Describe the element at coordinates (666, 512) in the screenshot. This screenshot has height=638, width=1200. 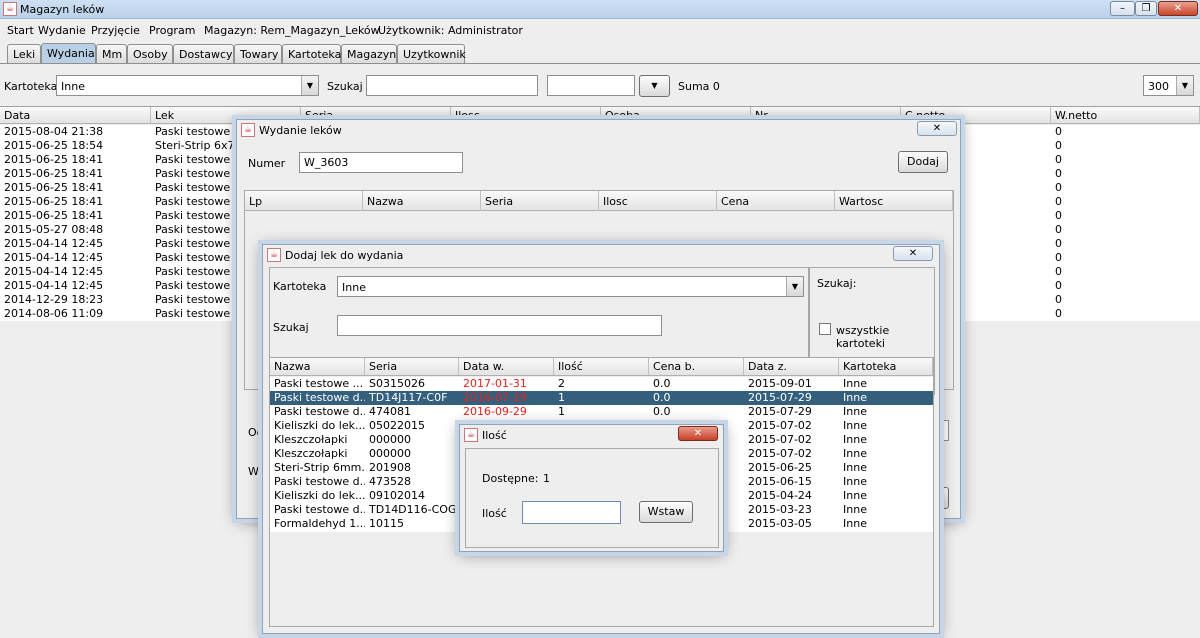
I see `wstaw-button: Wstaw` at that location.